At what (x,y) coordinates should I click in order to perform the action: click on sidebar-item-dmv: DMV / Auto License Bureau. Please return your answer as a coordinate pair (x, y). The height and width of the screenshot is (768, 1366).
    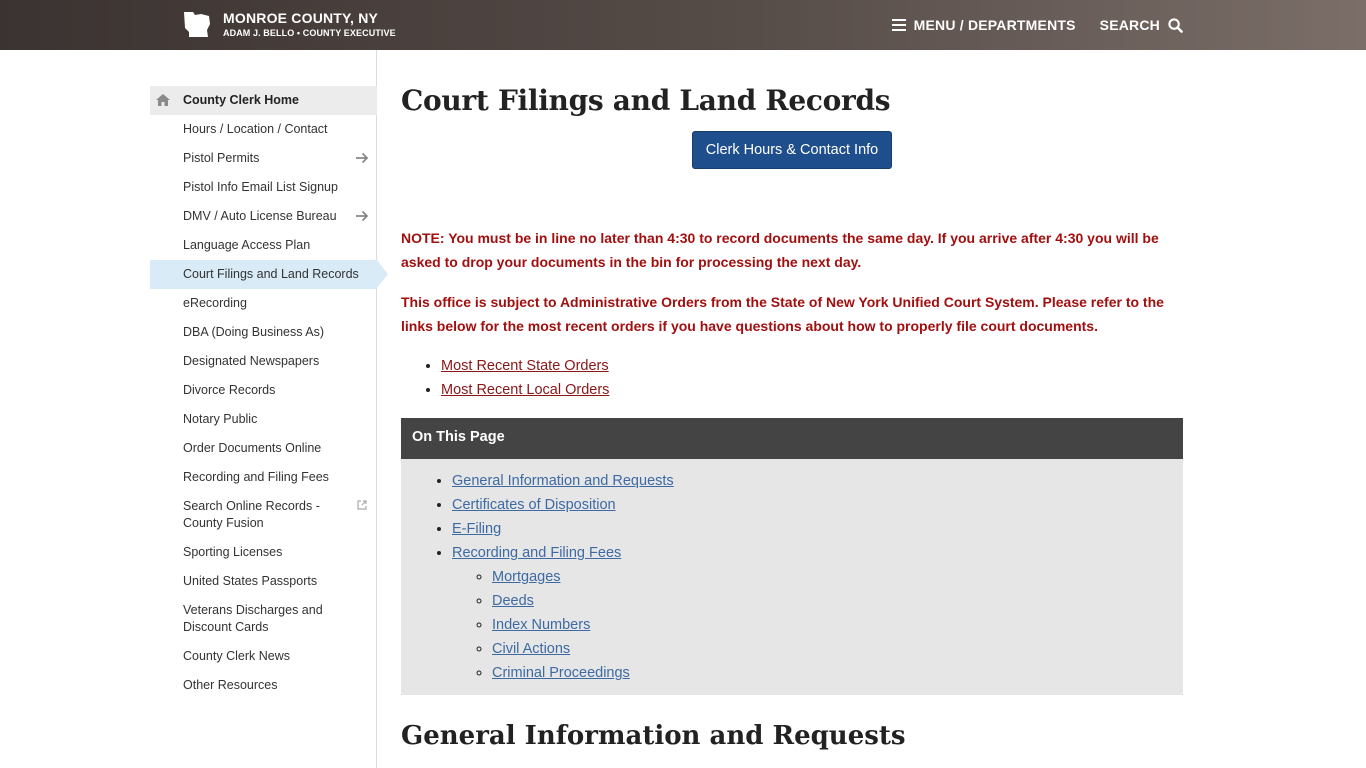
    Looking at the image, I should click on (263, 216).